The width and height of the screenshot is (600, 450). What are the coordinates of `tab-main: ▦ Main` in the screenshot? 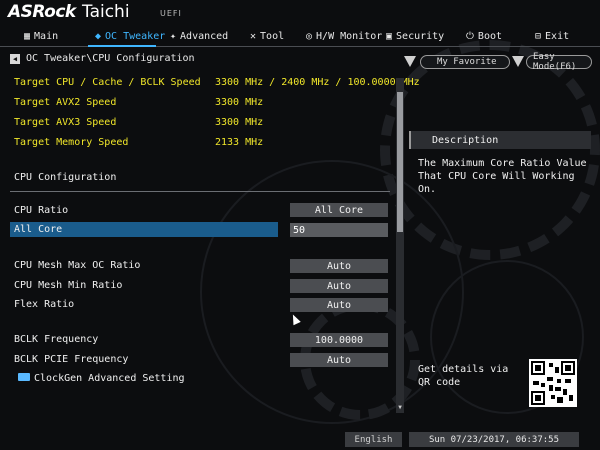 It's located at (41, 36).